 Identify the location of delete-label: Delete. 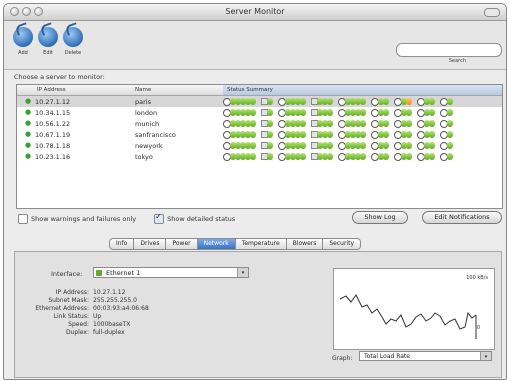
(73, 53).